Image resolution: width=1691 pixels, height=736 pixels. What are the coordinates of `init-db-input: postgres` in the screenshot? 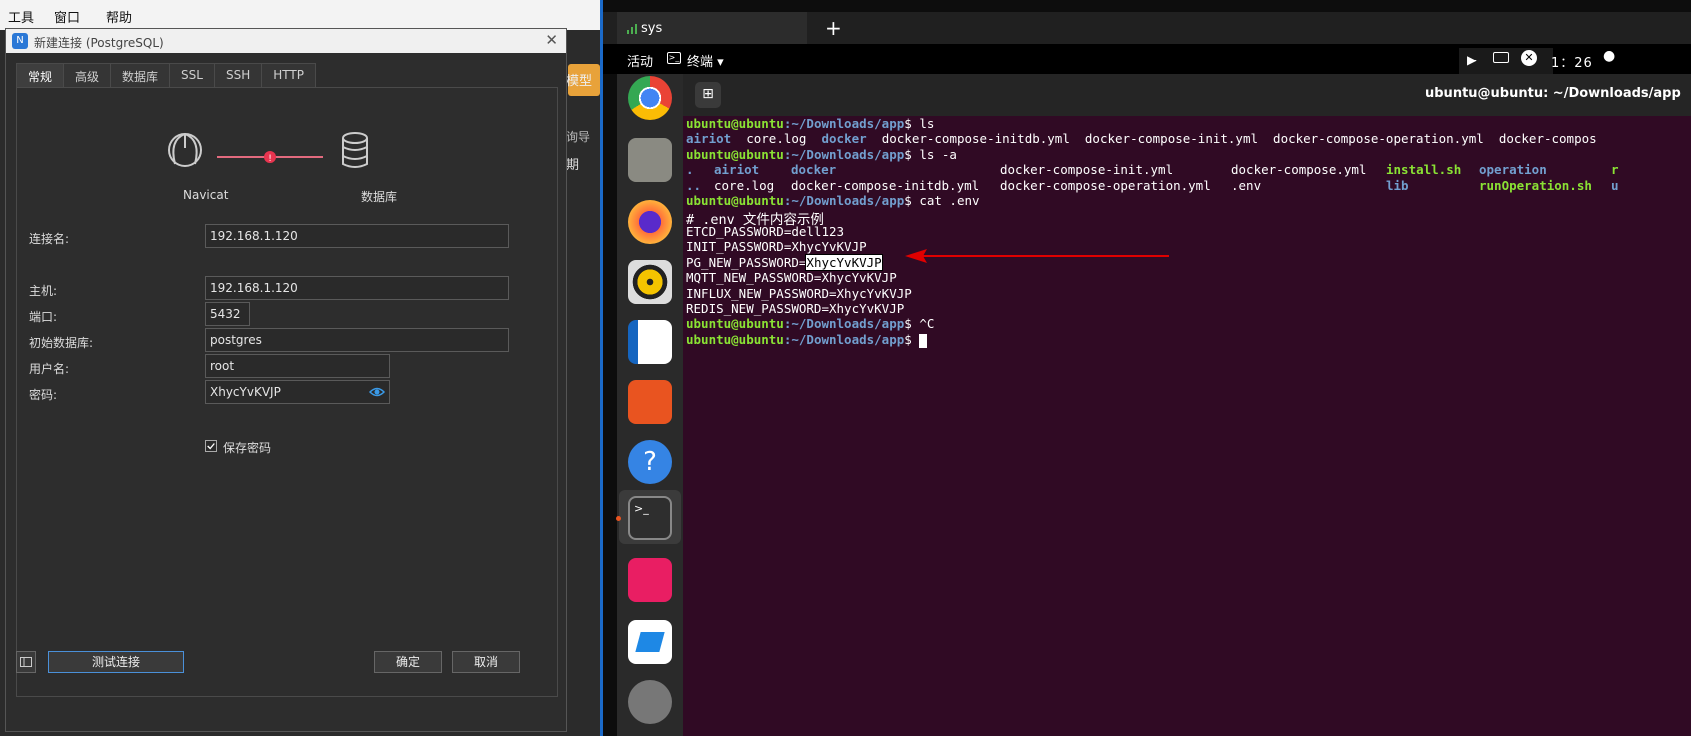 It's located at (357, 340).